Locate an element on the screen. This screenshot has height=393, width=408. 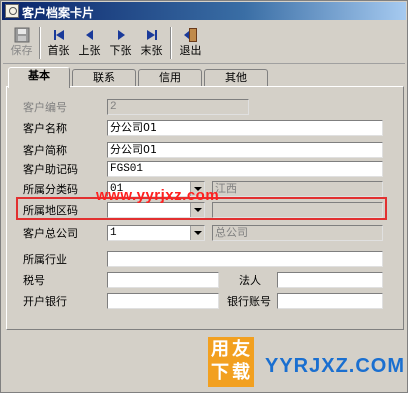
exit-button: 退出 is located at coordinates (190, 44).